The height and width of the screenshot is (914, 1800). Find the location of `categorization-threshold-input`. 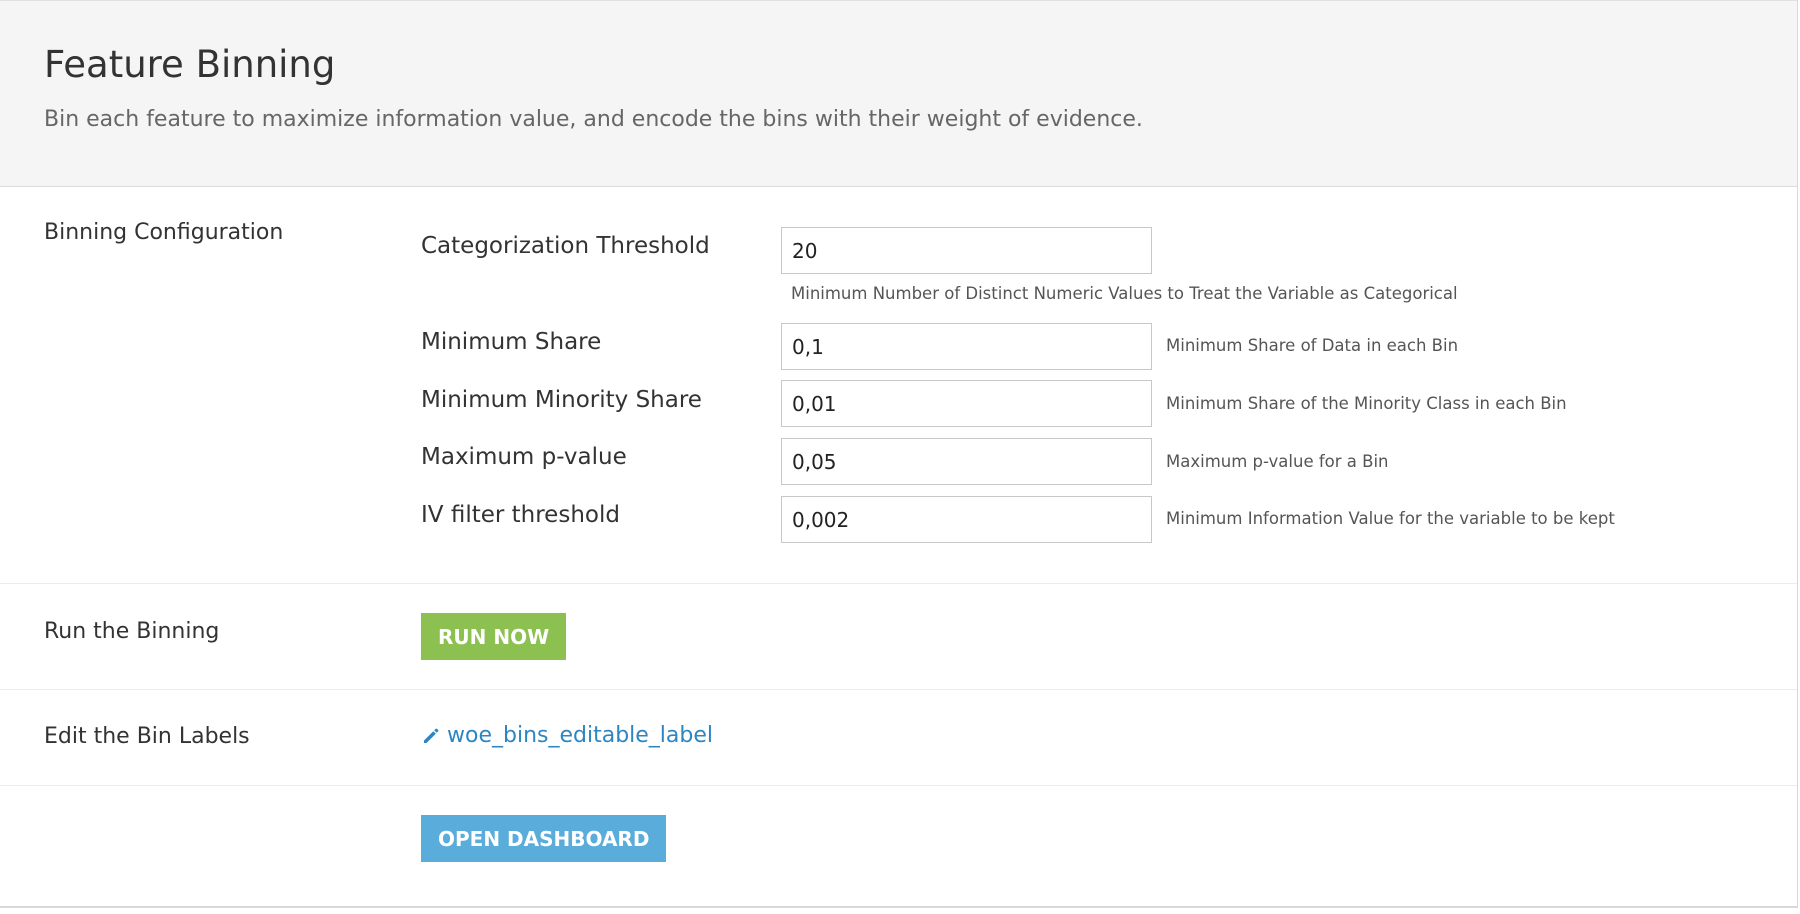

categorization-threshold-input is located at coordinates (966, 250).